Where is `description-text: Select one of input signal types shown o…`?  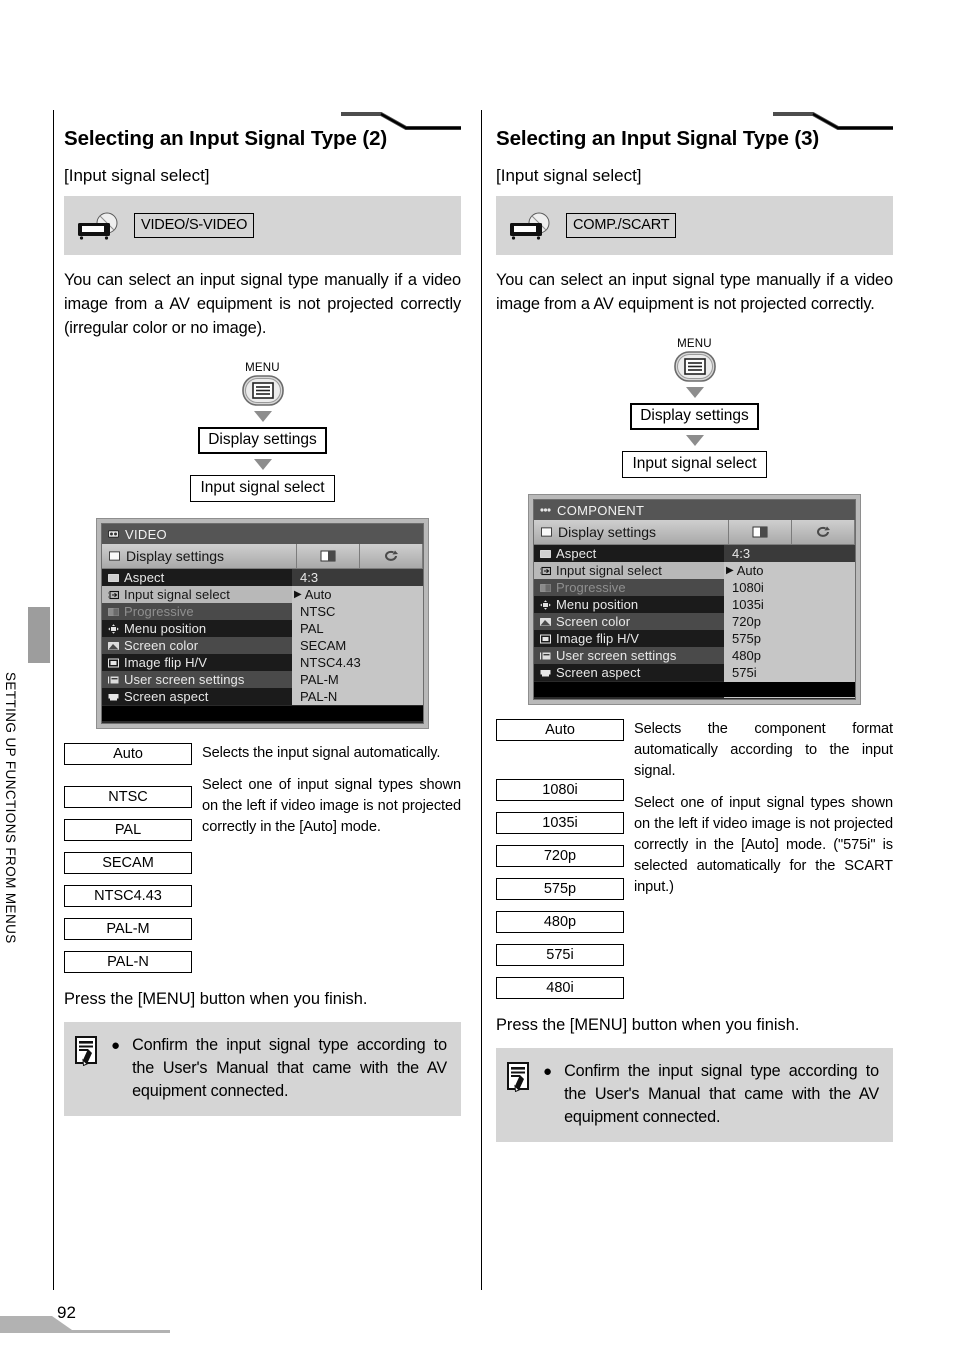
description-text: Select one of input signal types shown o… is located at coordinates (331, 806).